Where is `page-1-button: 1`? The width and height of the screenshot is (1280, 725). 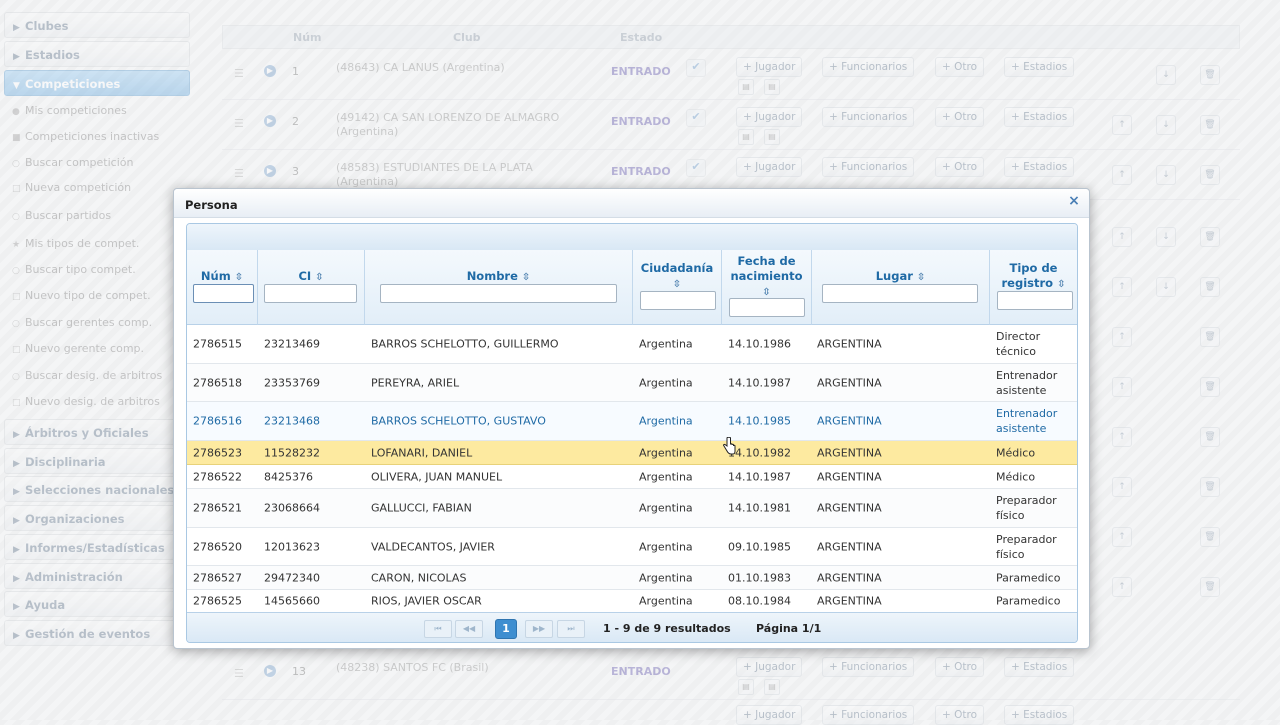 page-1-button: 1 is located at coordinates (506, 629).